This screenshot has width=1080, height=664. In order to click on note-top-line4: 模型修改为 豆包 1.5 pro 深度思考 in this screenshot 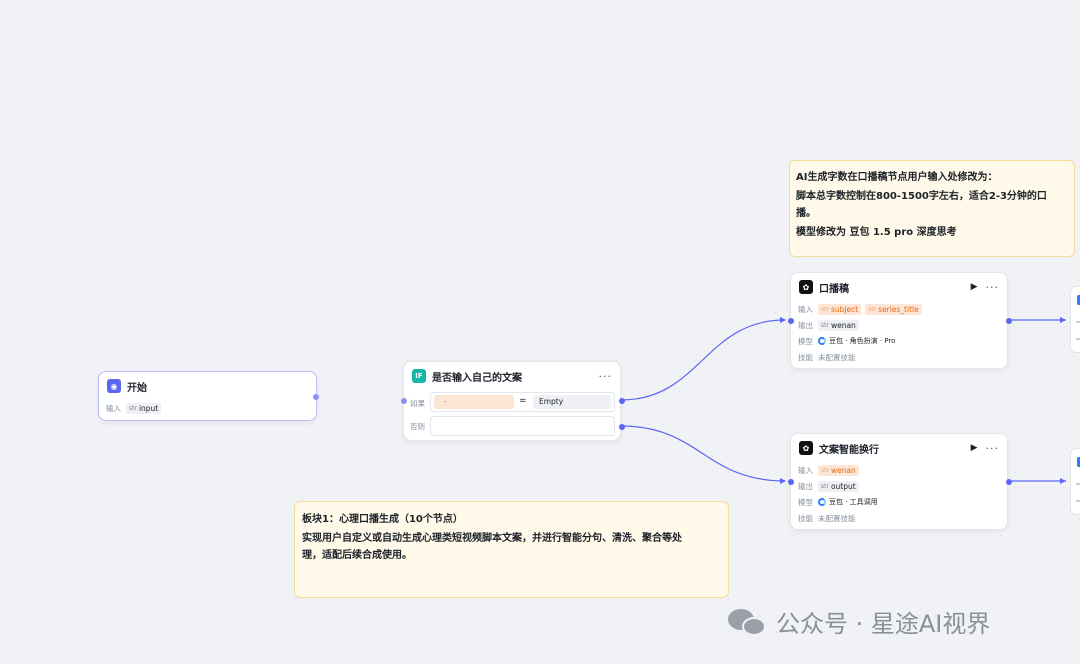, I will do `click(876, 232)`.